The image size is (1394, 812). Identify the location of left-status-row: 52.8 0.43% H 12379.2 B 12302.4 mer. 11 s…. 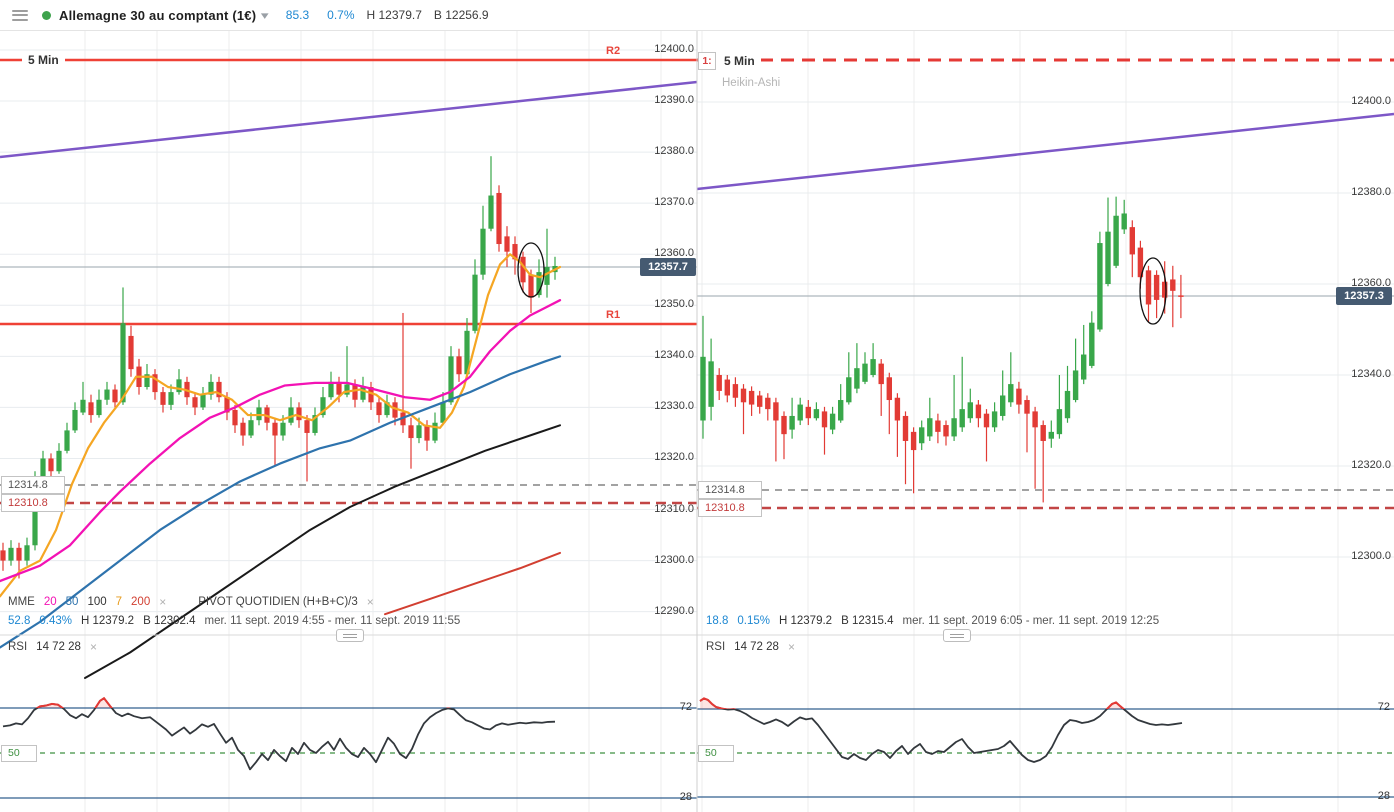
(238, 621).